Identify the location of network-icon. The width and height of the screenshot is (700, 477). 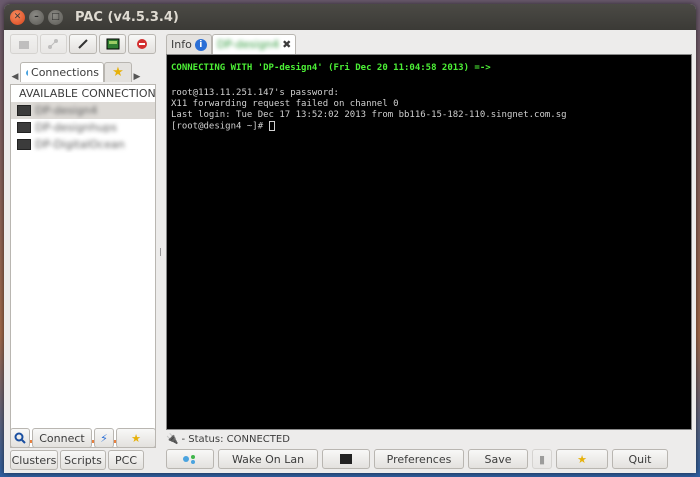
(53, 44).